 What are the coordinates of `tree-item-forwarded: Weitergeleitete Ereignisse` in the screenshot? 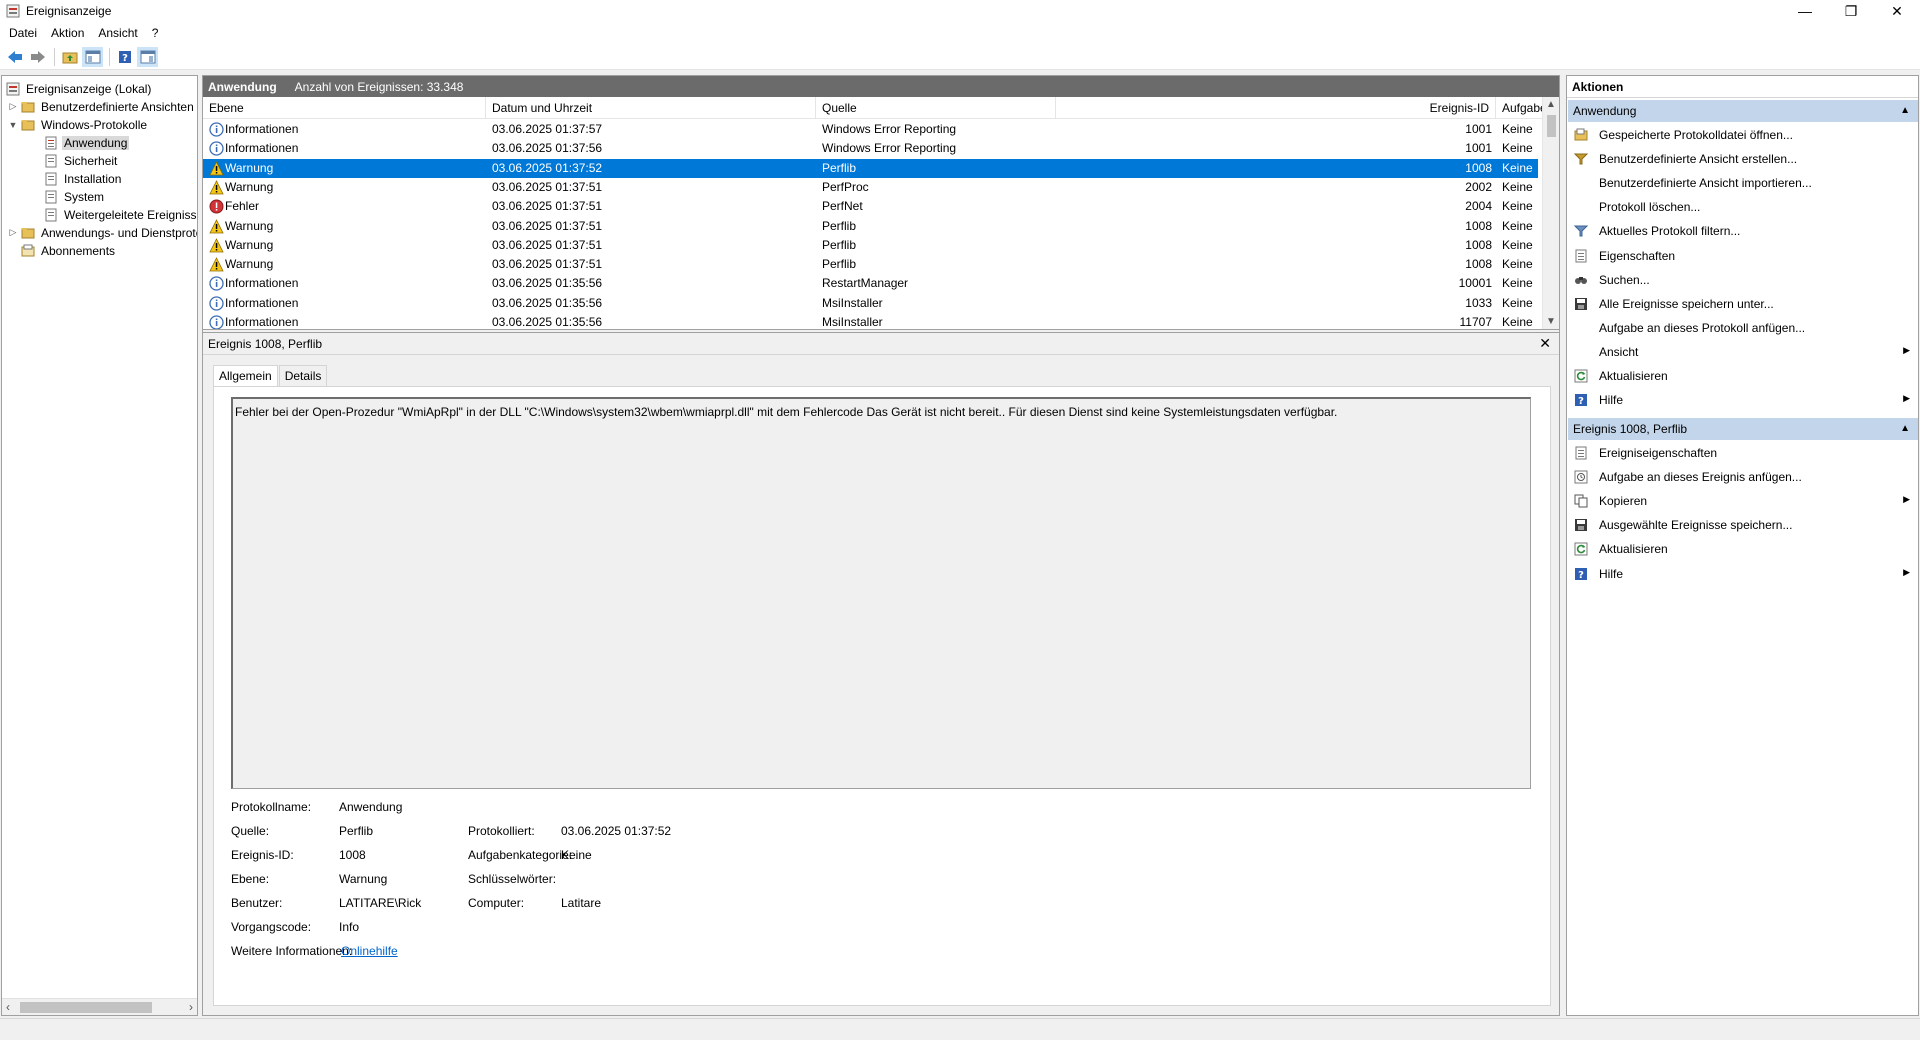 It's located at (121, 214).